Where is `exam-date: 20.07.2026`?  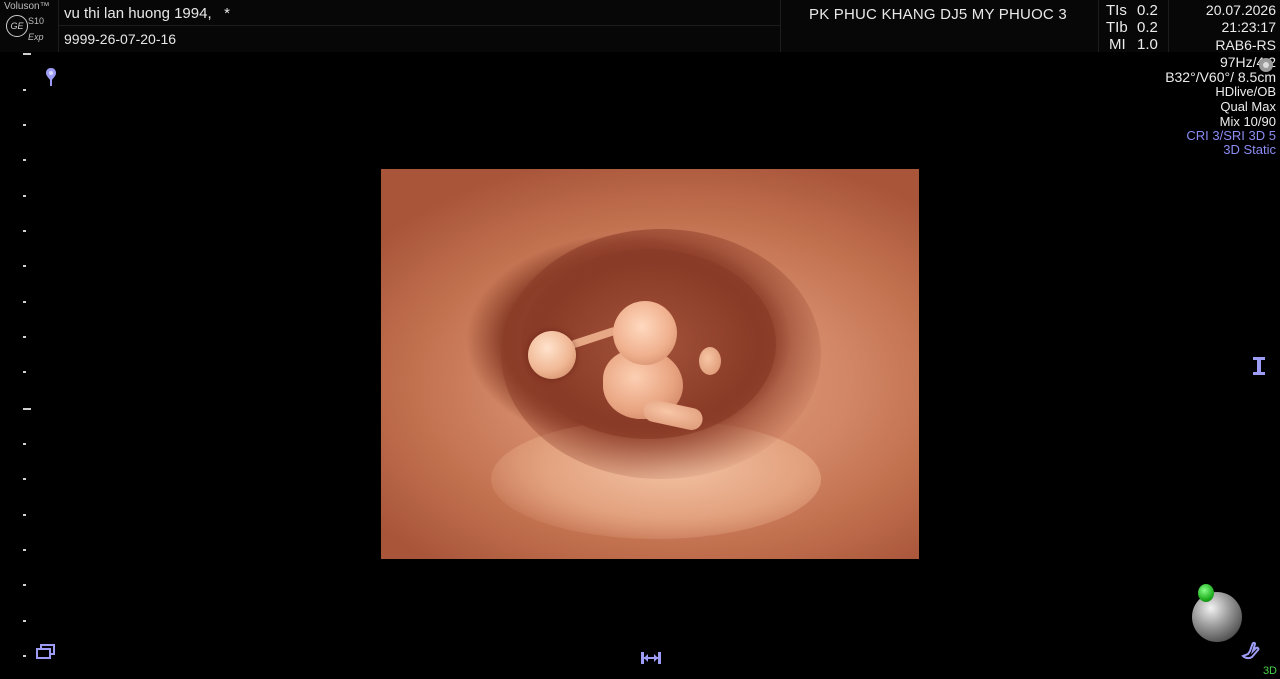
exam-date: 20.07.2026 is located at coordinates (1240, 10).